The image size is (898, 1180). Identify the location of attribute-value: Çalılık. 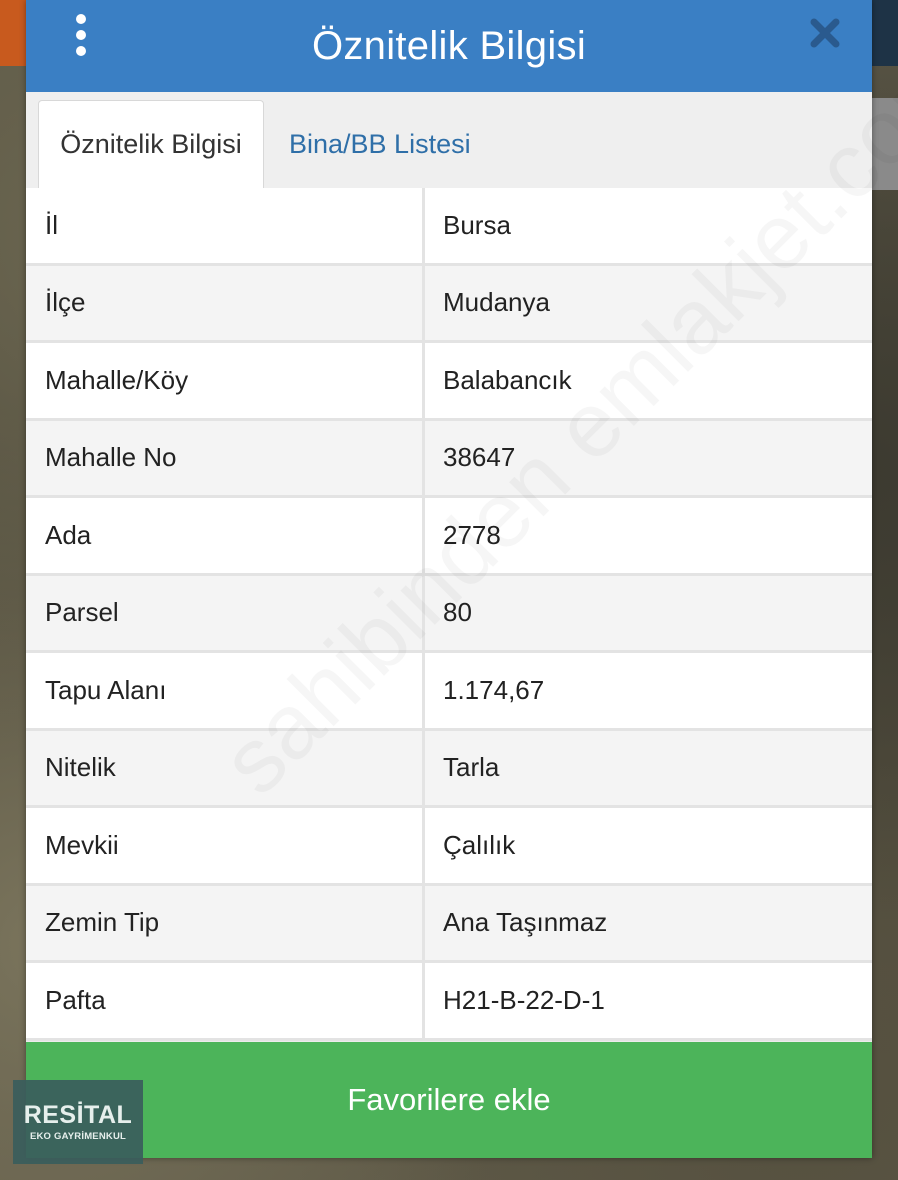
(648, 845).